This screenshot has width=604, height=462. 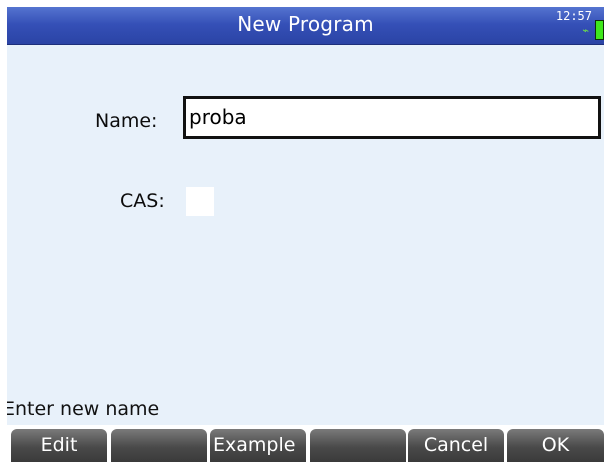 What do you see at coordinates (392, 117) in the screenshot?
I see `name-input: proba` at bounding box center [392, 117].